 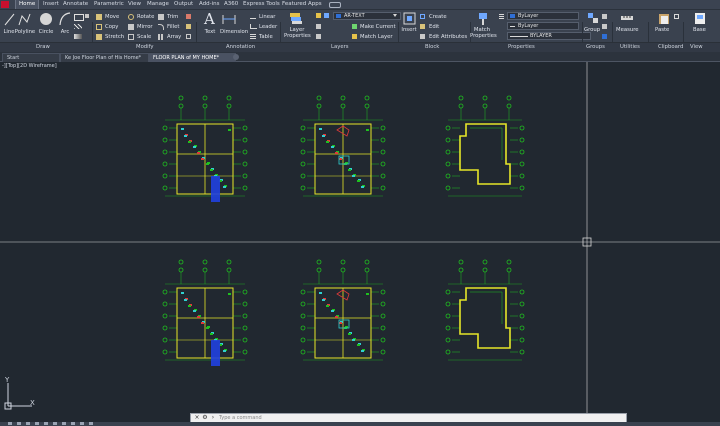 What do you see at coordinates (438, 17) in the screenshot?
I see `create-block-button: Create` at bounding box center [438, 17].